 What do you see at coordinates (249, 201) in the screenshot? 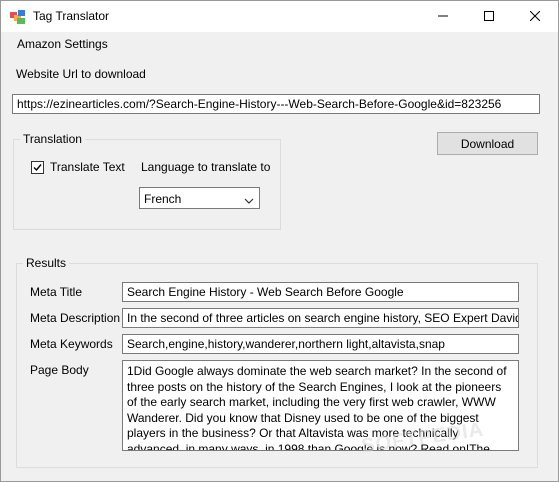
I see `chevron-down-icon` at bounding box center [249, 201].